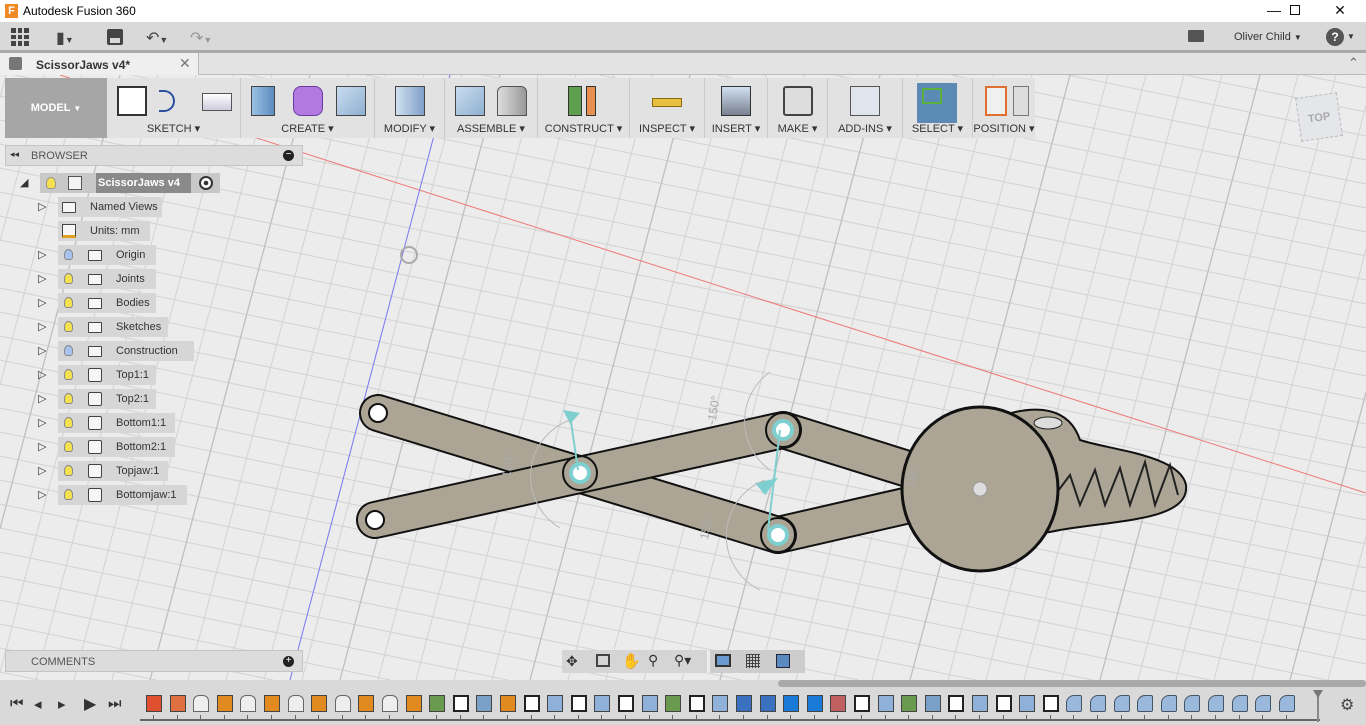 The height and width of the screenshot is (725, 1366). What do you see at coordinates (115, 37) in the screenshot?
I see `save-icon` at bounding box center [115, 37].